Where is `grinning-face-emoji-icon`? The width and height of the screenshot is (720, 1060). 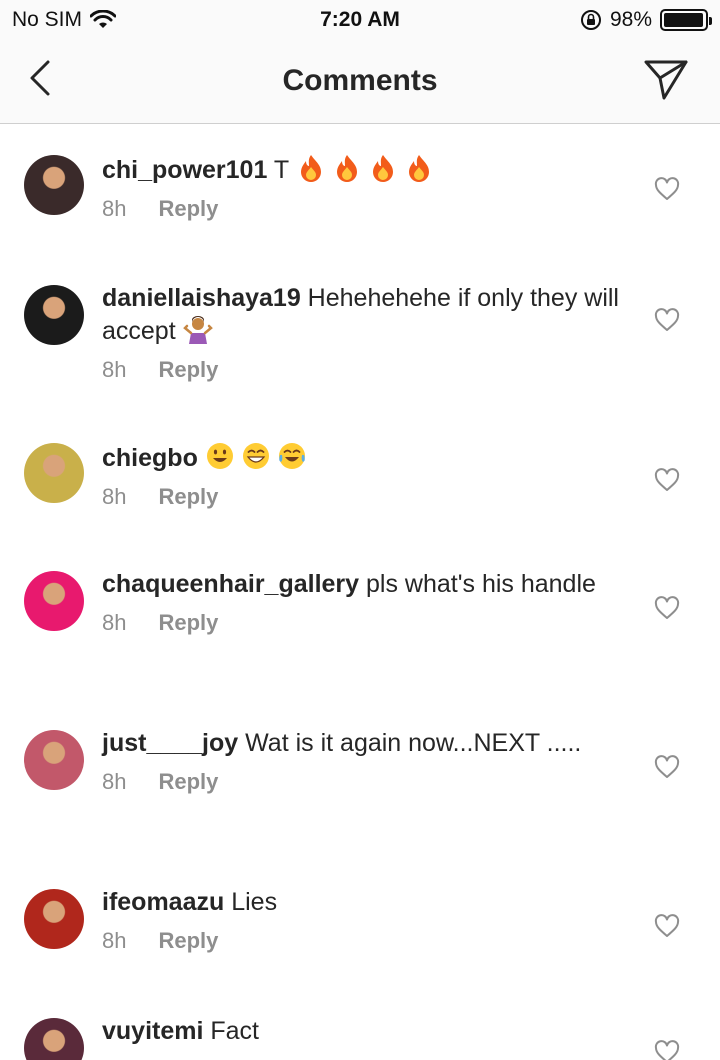
grinning-face-emoji-icon is located at coordinates (219, 456).